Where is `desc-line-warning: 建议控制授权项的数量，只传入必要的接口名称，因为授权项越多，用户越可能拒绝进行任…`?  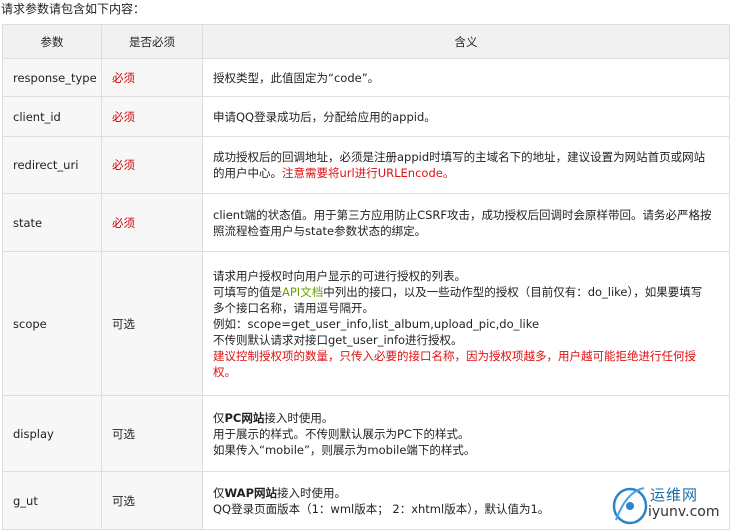
desc-line-warning: 建议控制授权项的数量，只传入必要的接口名称，因为授权项越多，用户越可能拒绝进行任… is located at coordinates (454, 355).